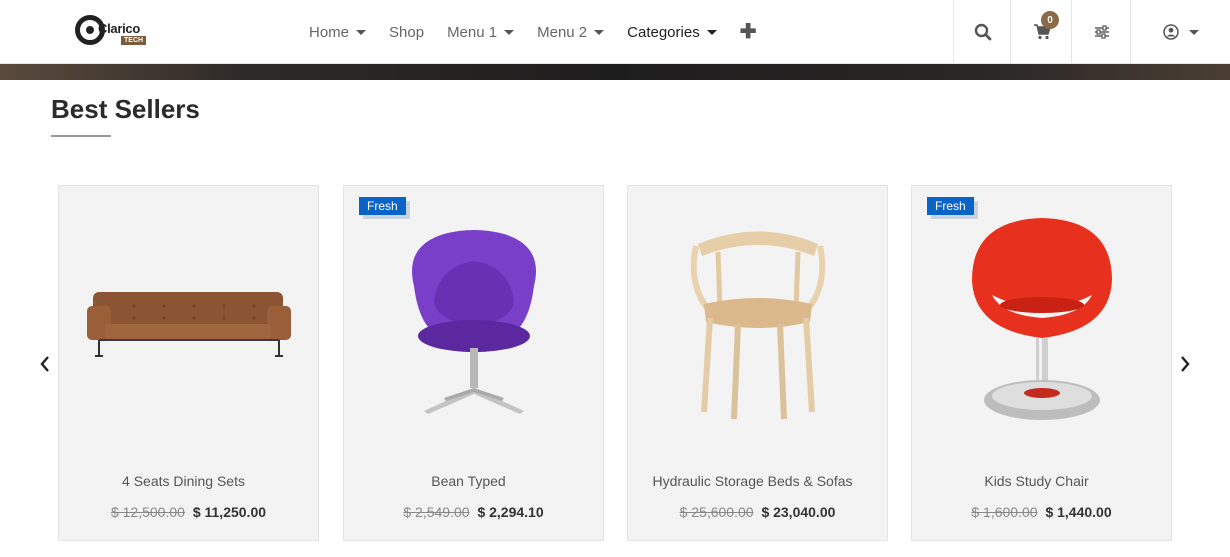  Describe the element at coordinates (663, 32) in the screenshot. I see `nav-item-label: Categories` at that location.